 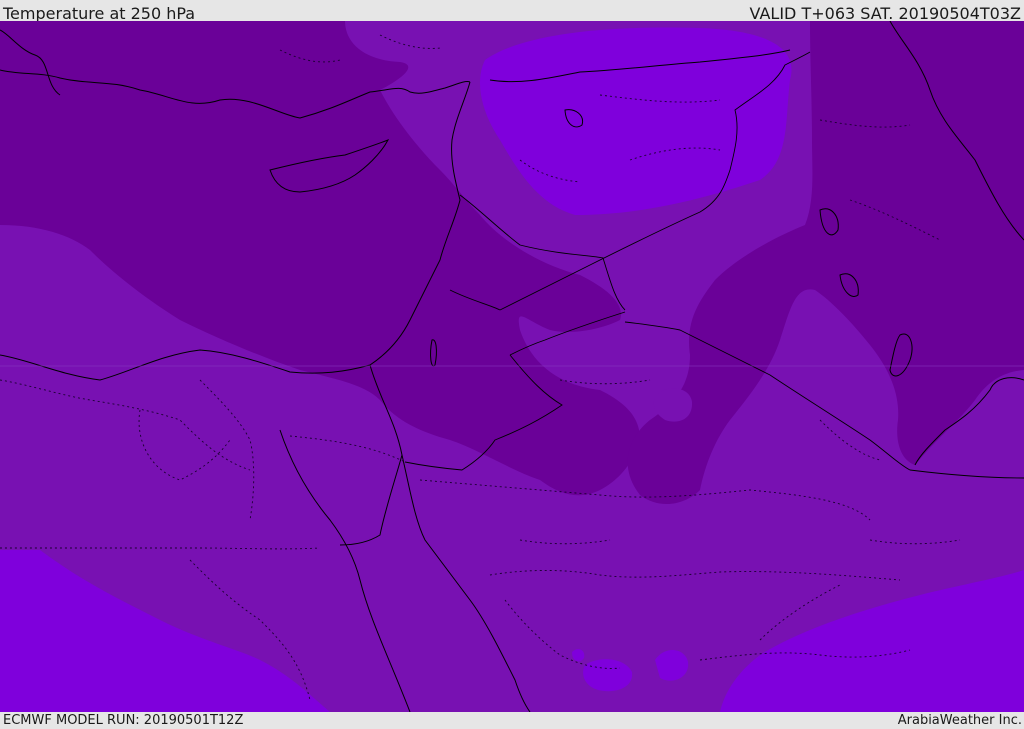 I want to click on credit-label: ArabiaWeather Inc., so click(x=959, y=720).